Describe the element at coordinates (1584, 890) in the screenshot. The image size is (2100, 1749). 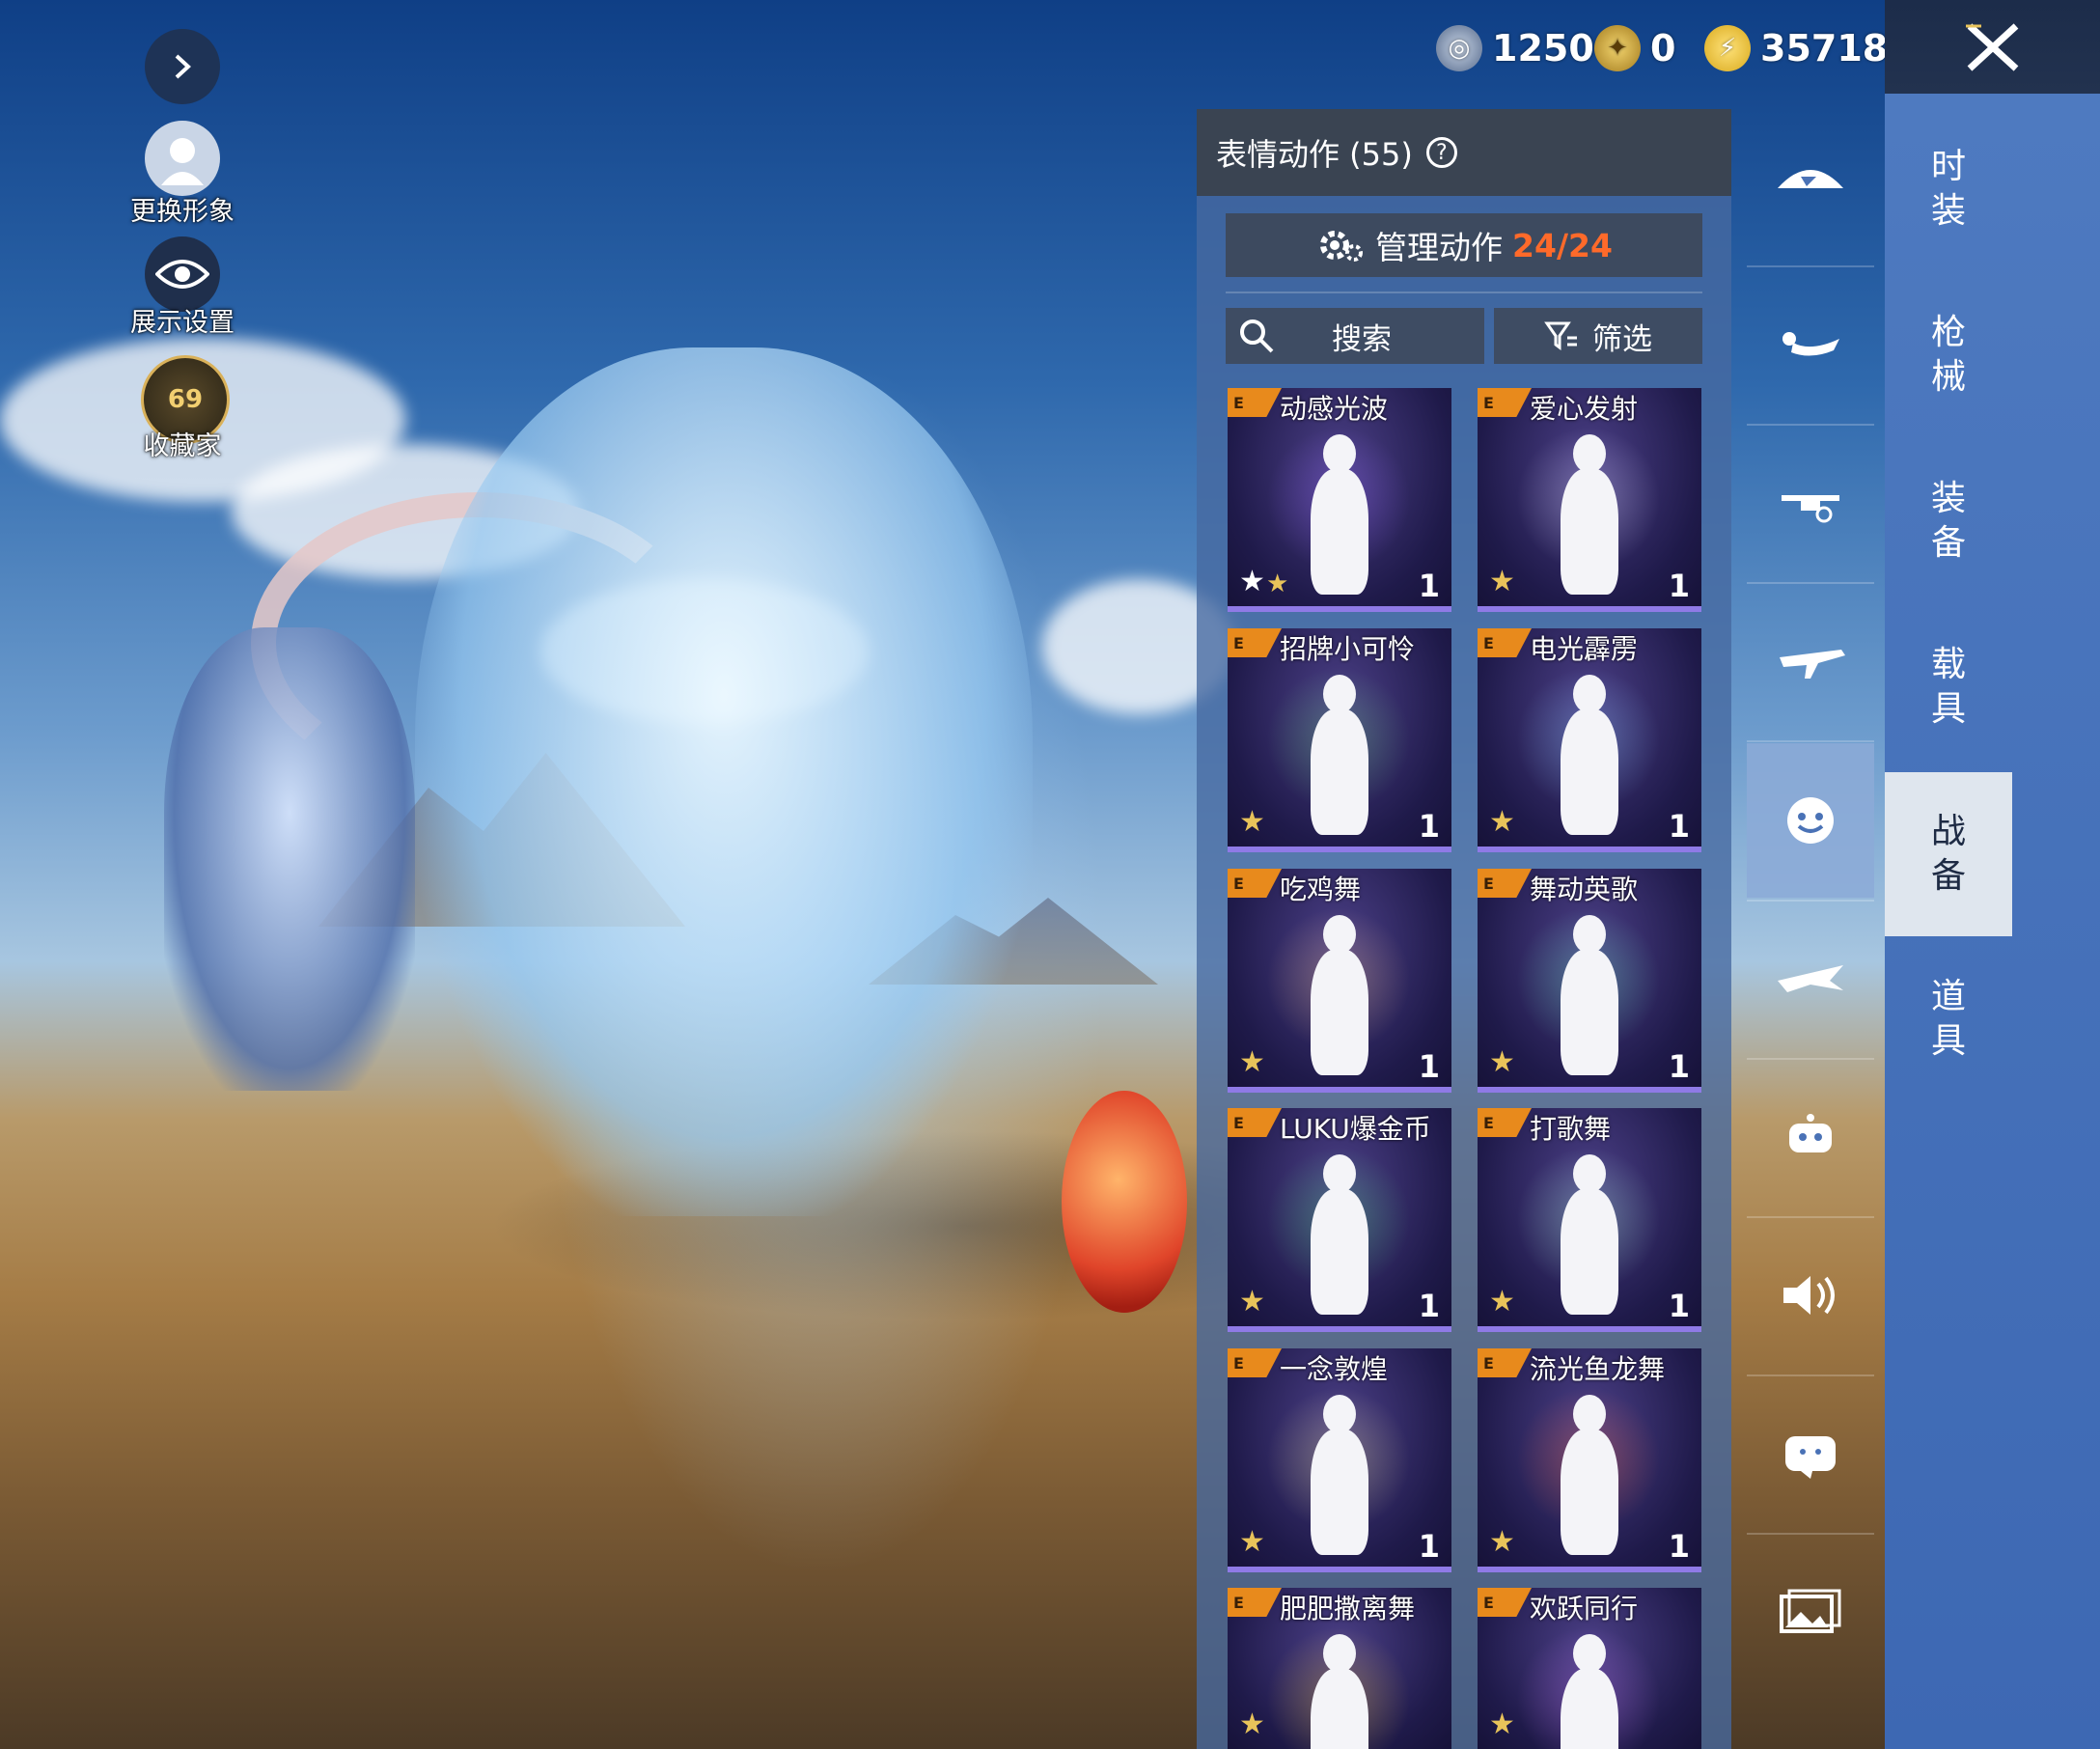
I see `emote-name: 舞动英歌` at that location.